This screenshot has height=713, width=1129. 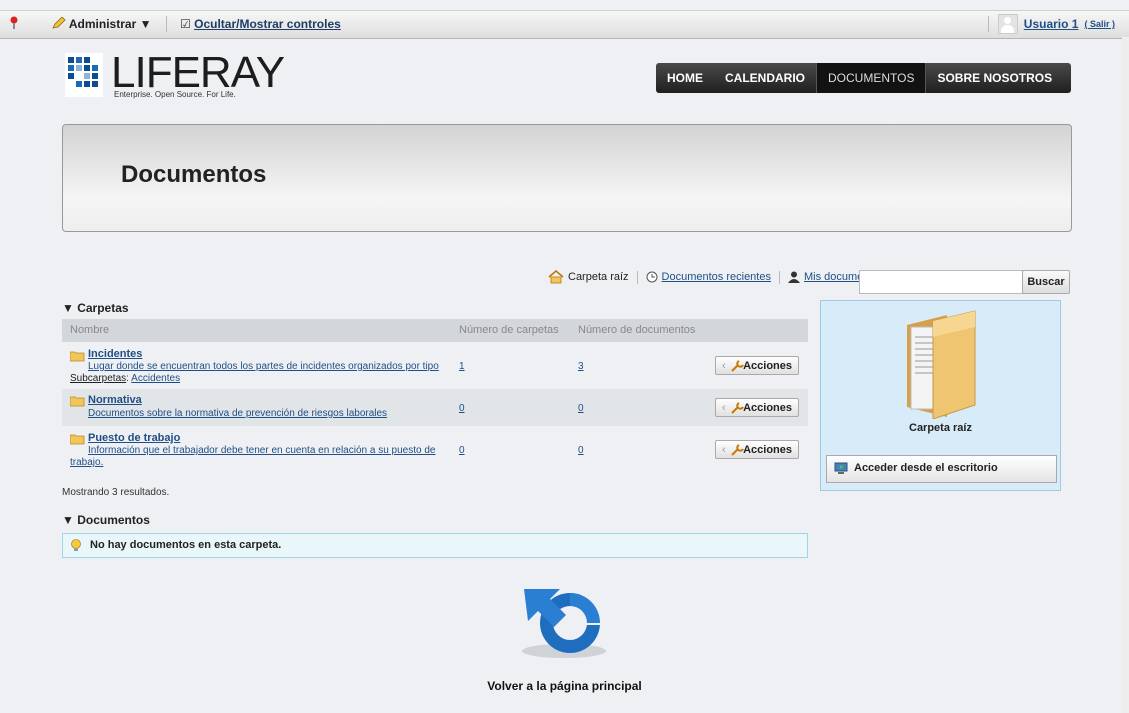 I want to click on large-folder-icon, so click(x=941, y=364).